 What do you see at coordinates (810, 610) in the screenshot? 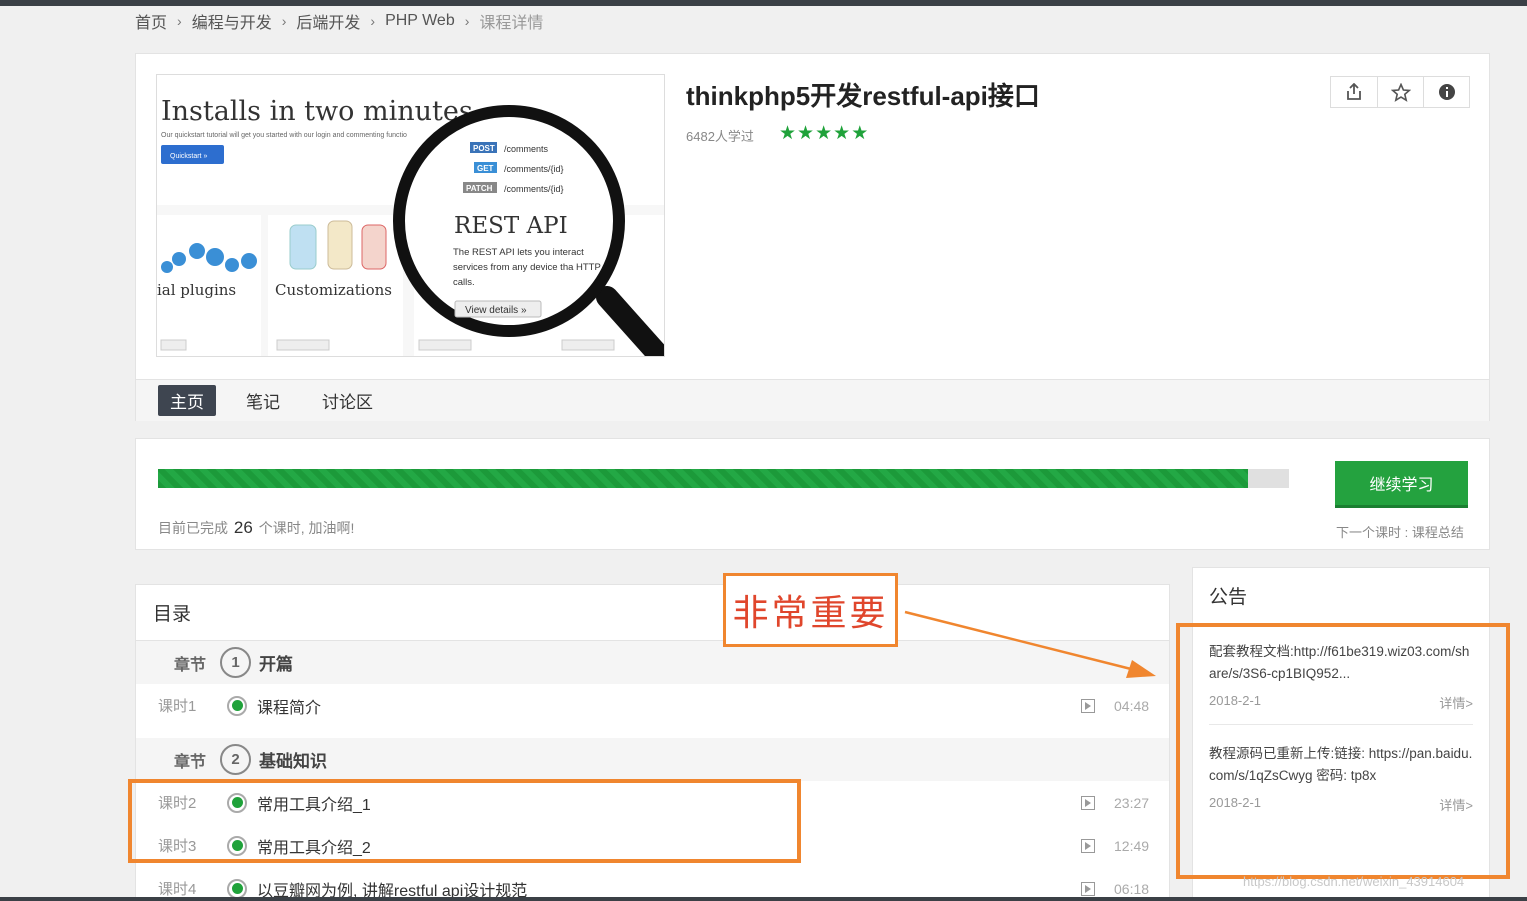
I see `annotation-label: 非常重要` at bounding box center [810, 610].